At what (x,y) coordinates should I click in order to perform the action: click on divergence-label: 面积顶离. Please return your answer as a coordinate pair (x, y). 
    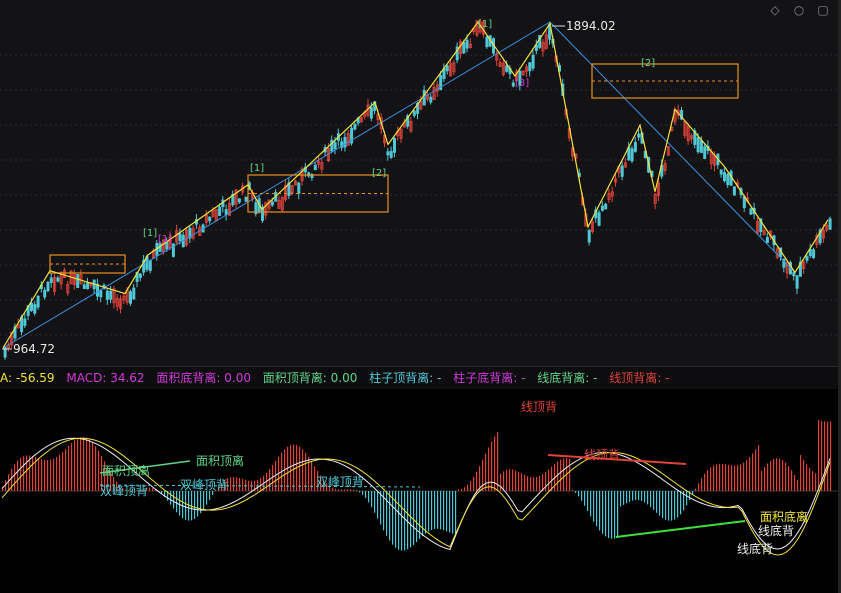
    Looking at the image, I should click on (220, 460).